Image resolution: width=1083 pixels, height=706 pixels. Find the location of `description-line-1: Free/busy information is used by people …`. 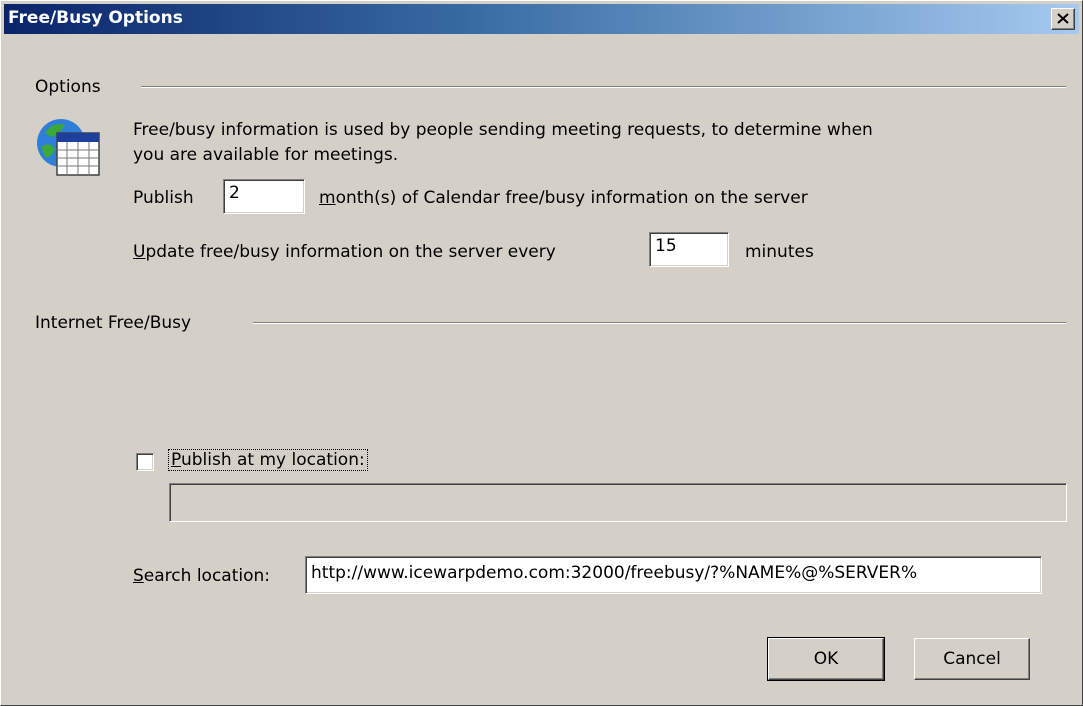

description-line-1: Free/busy information is used by people … is located at coordinates (503, 130).